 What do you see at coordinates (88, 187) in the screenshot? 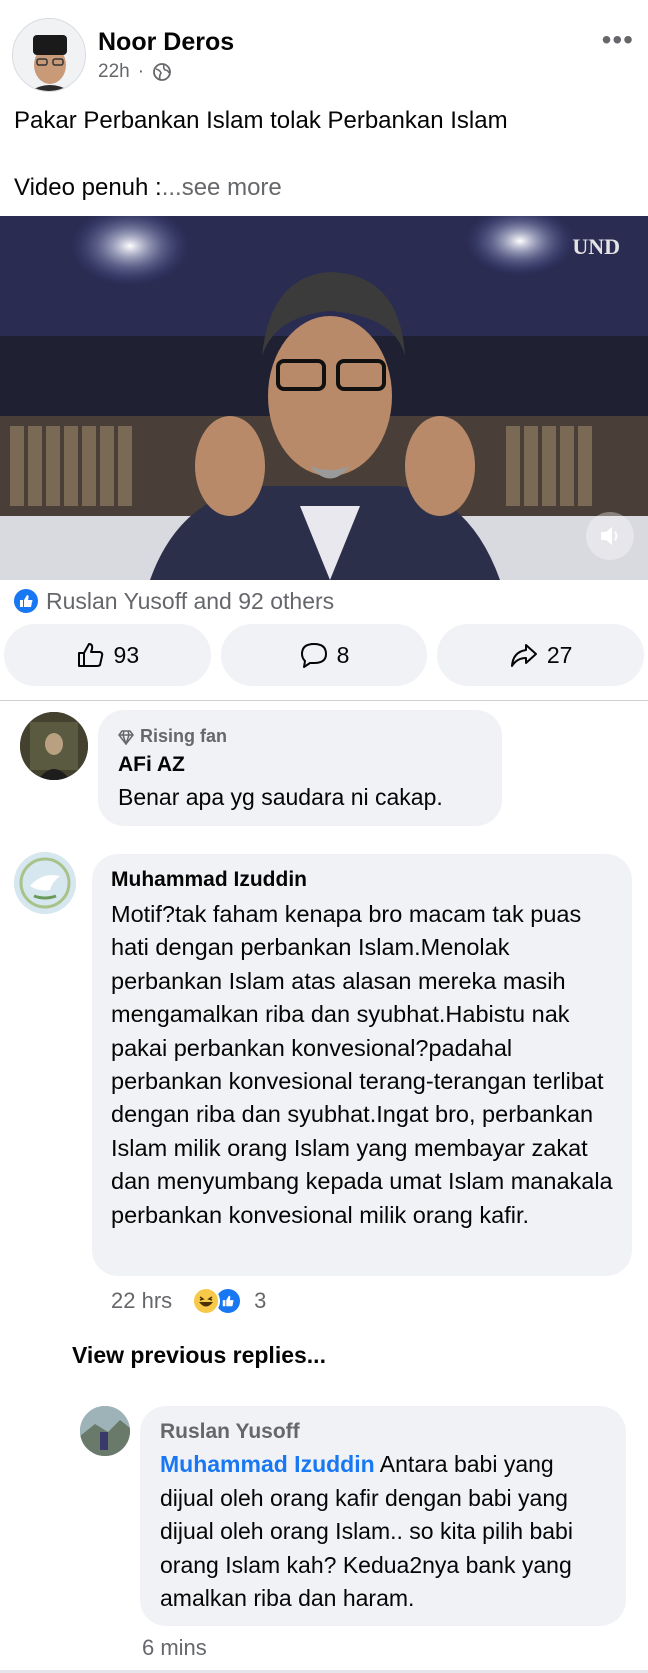
I see `post-text-2-label: Video penuh :` at bounding box center [88, 187].